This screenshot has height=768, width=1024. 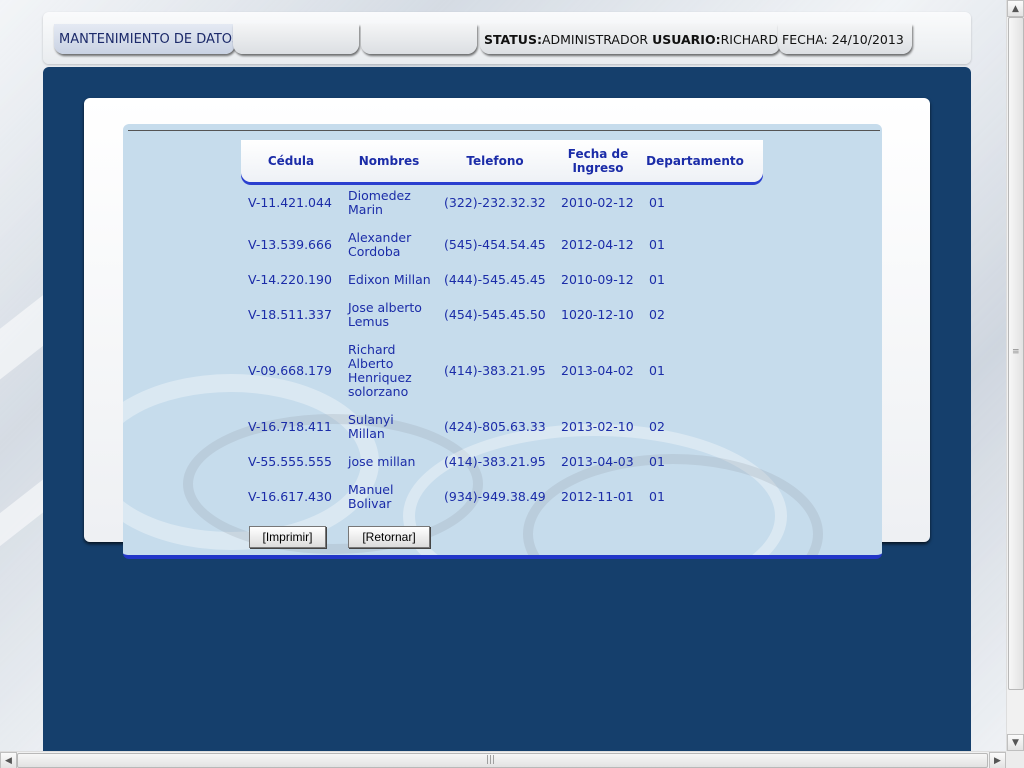 I want to click on date-text: FECHA: 24/10/2013, so click(x=843, y=39).